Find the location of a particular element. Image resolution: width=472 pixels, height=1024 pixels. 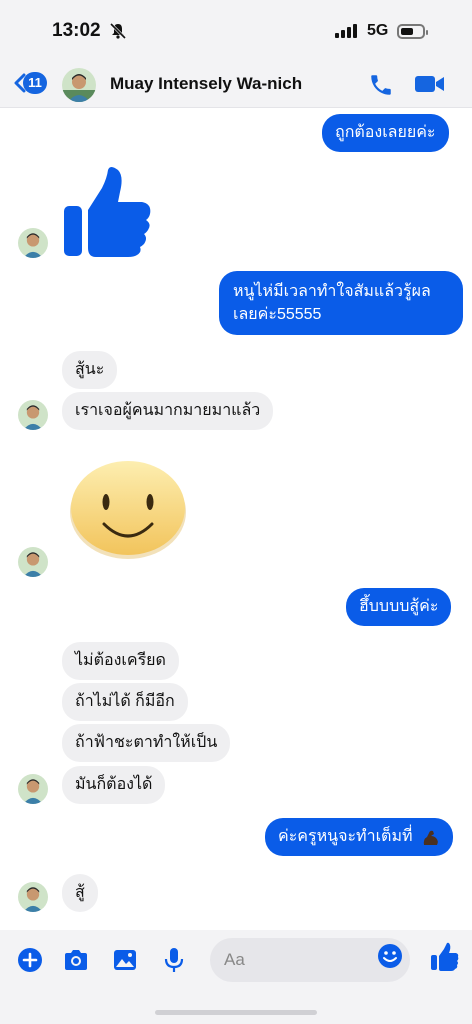

outgoing-message: ฮึ้บบบบสู้ค่ะ is located at coordinates (399, 607).